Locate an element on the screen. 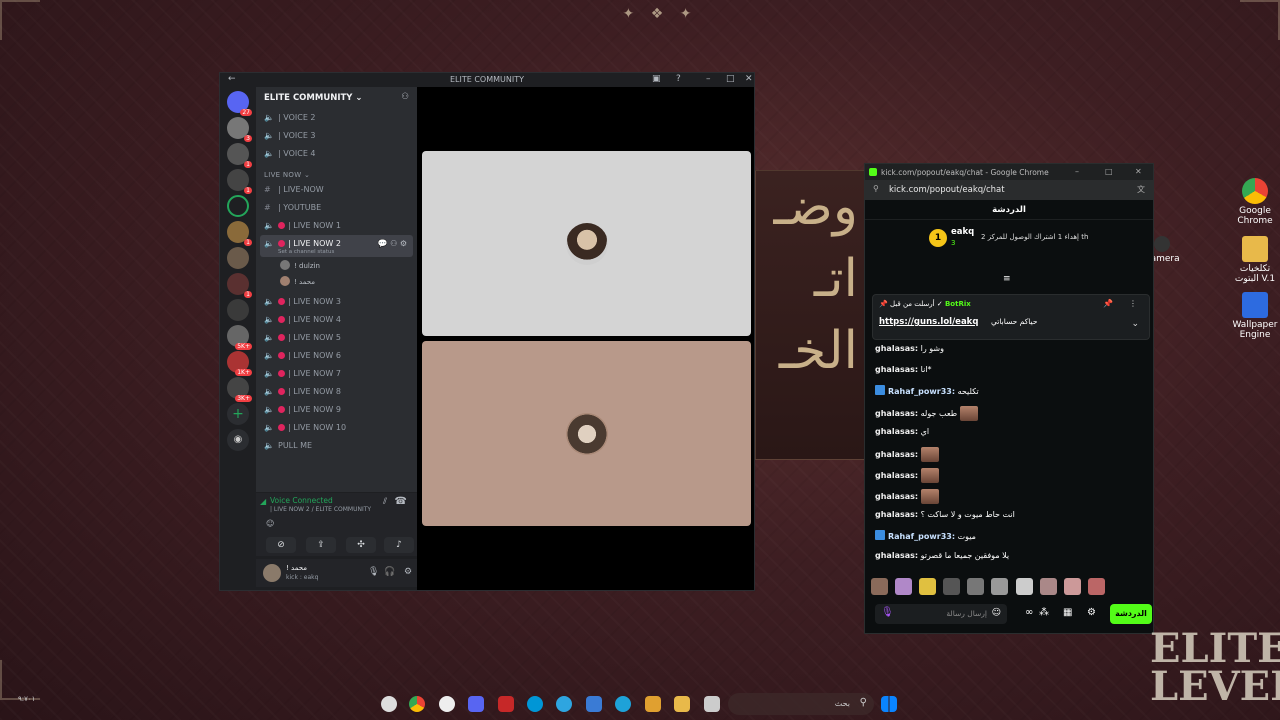  add-server-icon: + is located at coordinates (238, 414).